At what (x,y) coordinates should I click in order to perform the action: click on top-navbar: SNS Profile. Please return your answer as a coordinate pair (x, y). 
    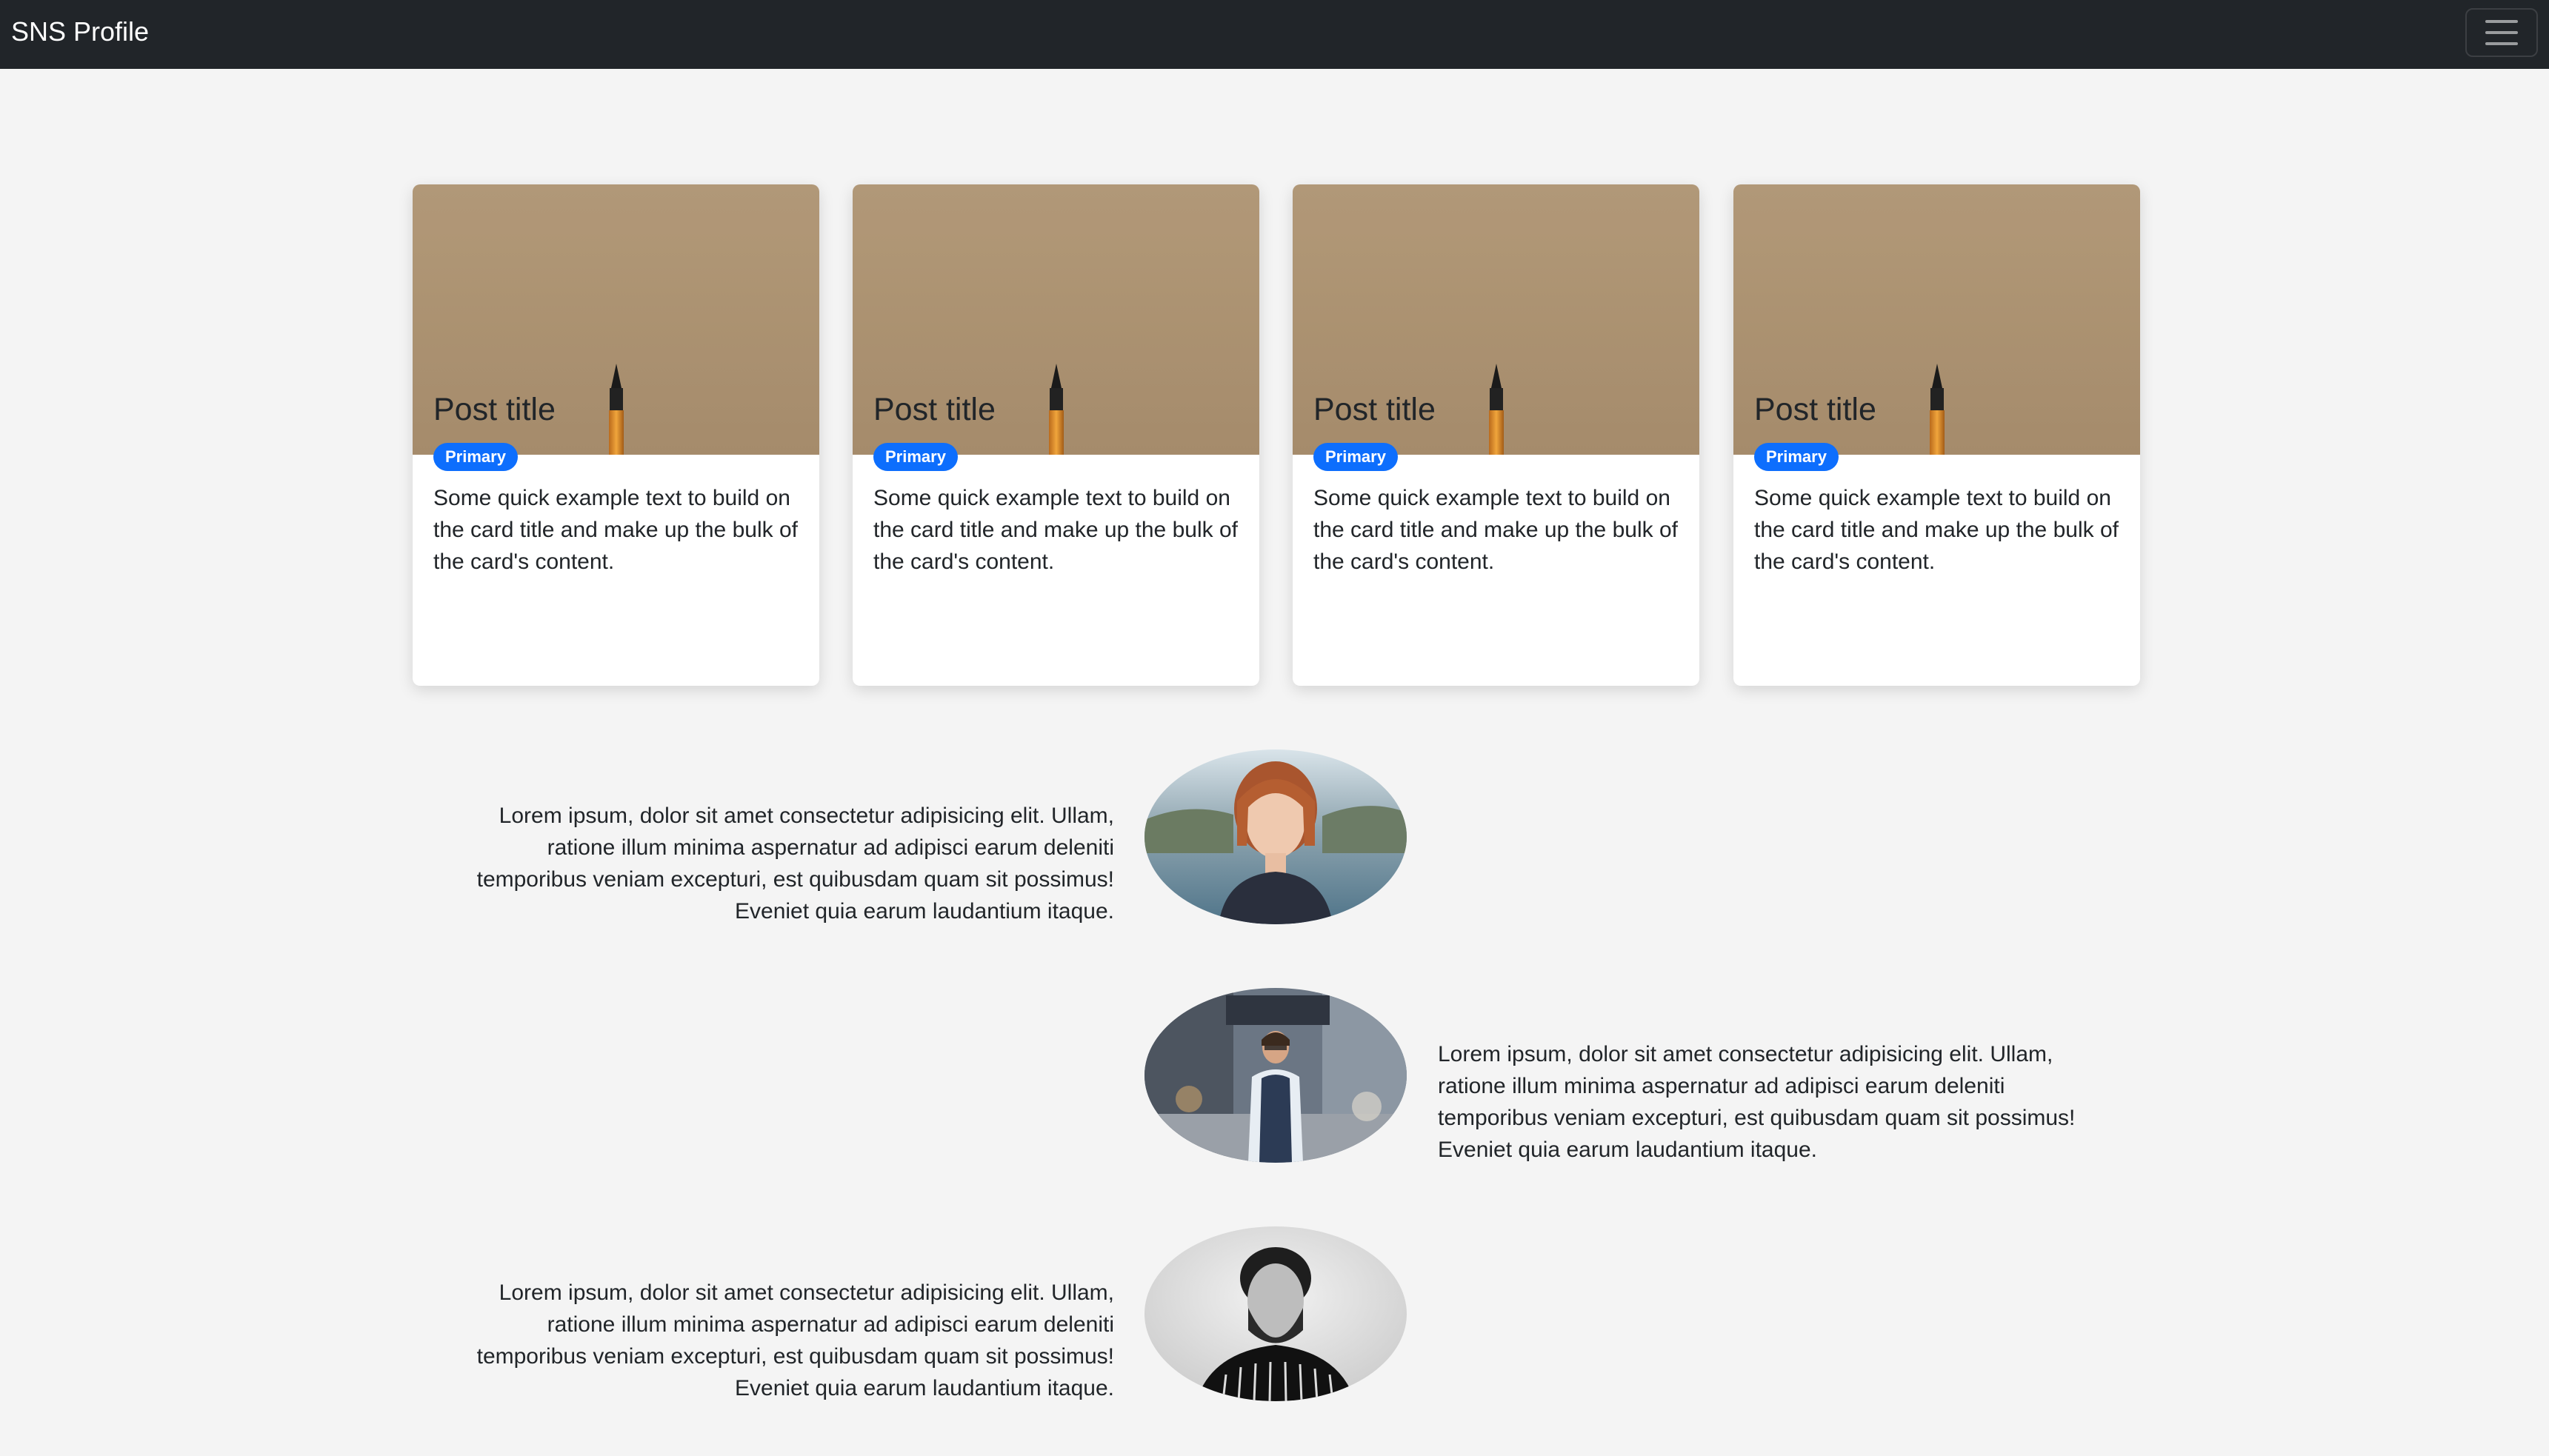
    Looking at the image, I should click on (1275, 34).